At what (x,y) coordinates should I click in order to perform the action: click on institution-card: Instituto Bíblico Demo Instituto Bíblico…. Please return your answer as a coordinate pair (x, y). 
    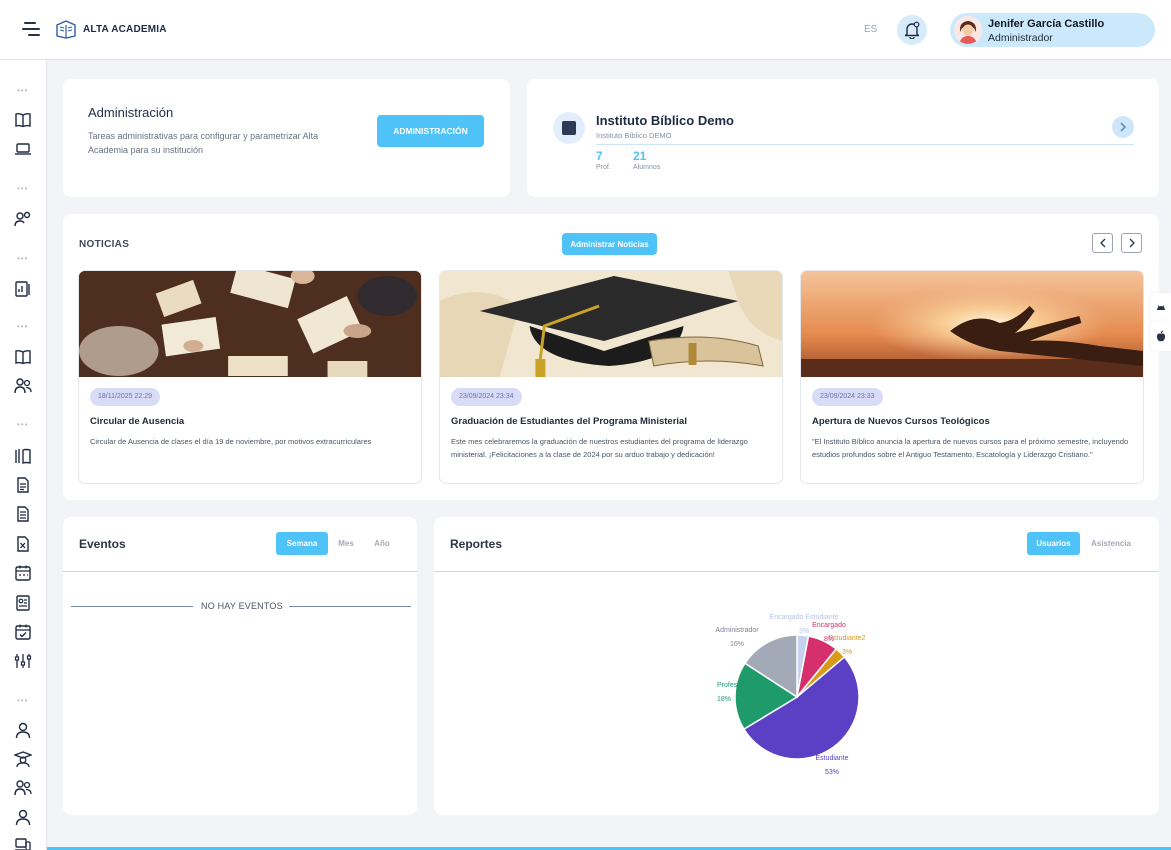
    Looking at the image, I should click on (843, 138).